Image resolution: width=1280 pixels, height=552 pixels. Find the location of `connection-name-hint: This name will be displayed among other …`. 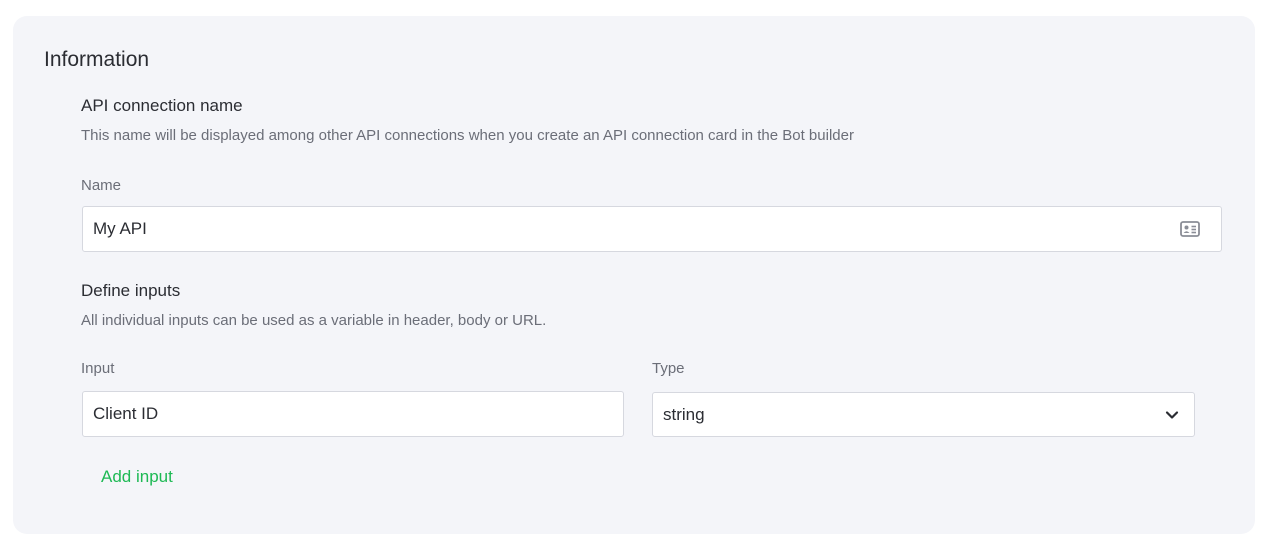

connection-name-hint: This name will be displayed among other … is located at coordinates (467, 135).